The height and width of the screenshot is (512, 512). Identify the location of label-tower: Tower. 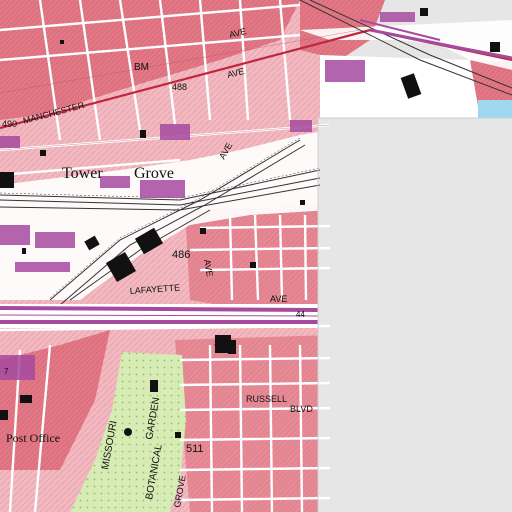
(82, 173).